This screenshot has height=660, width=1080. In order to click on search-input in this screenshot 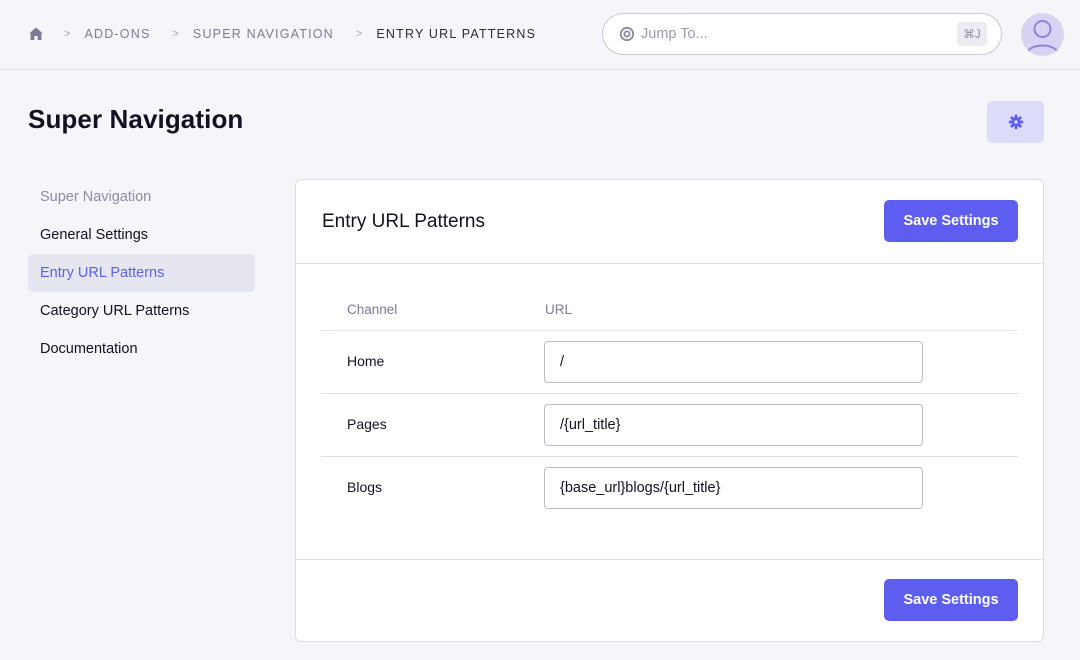, I will do `click(791, 34)`.